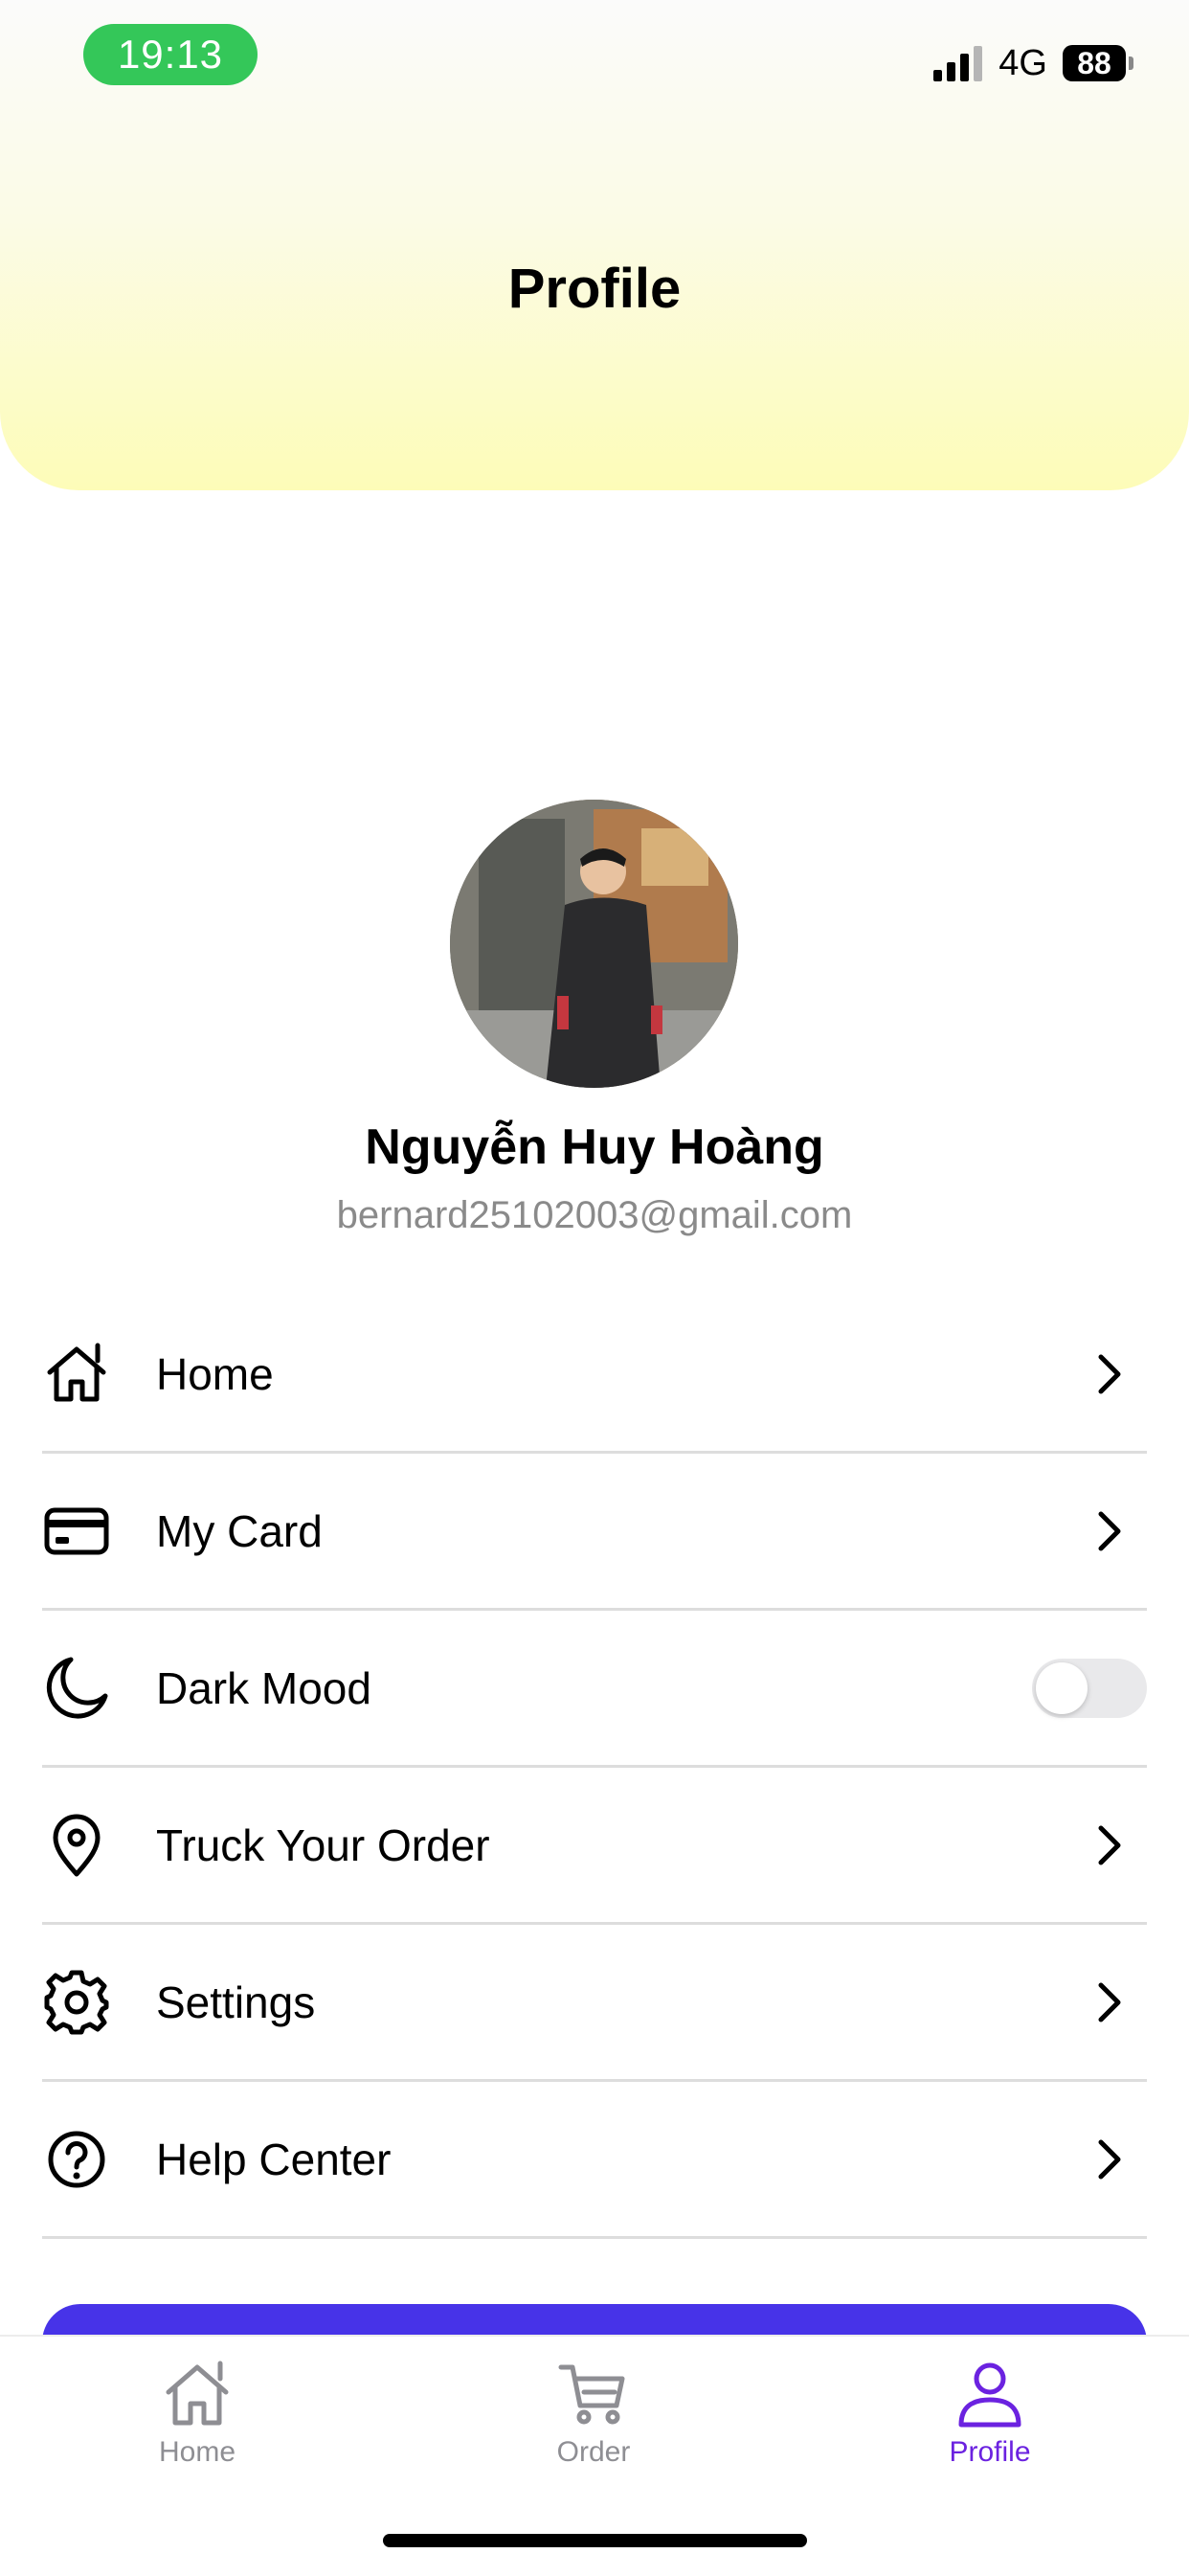 The width and height of the screenshot is (1189, 2576). What do you see at coordinates (215, 1373) in the screenshot?
I see `menu-item-label: Home` at bounding box center [215, 1373].